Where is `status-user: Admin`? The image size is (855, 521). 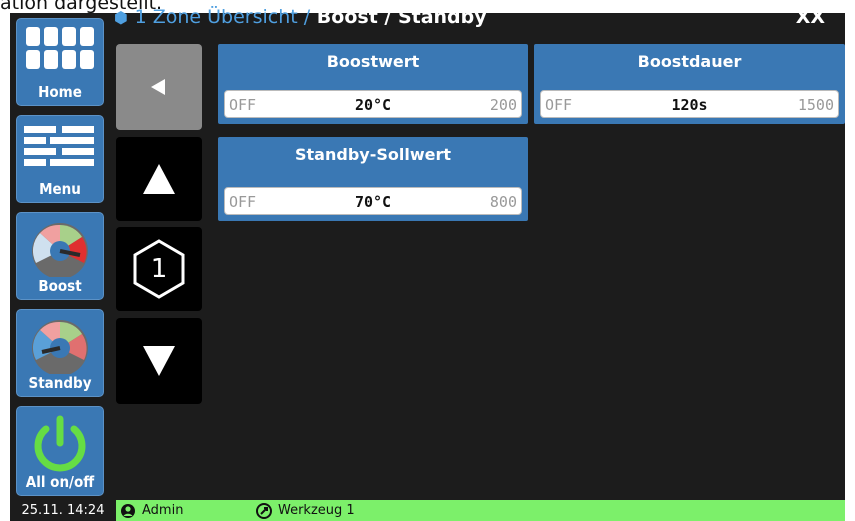 status-user: Admin is located at coordinates (151, 510).